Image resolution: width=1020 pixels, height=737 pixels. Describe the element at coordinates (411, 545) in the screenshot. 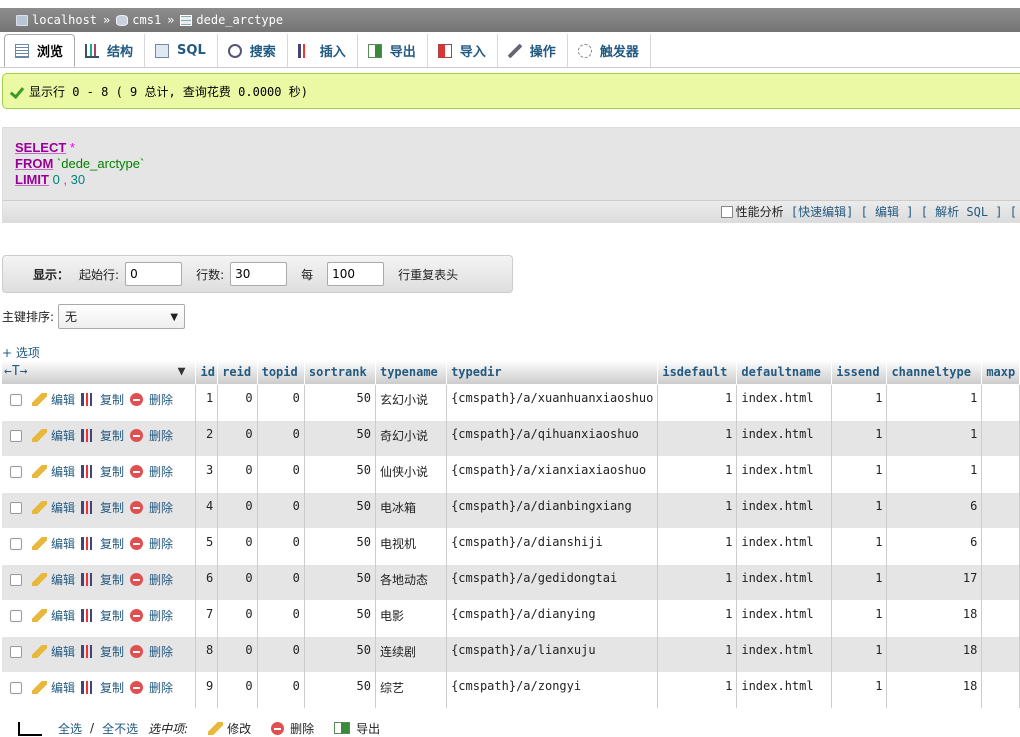

I see `table-cell-typename: 电视机` at that location.